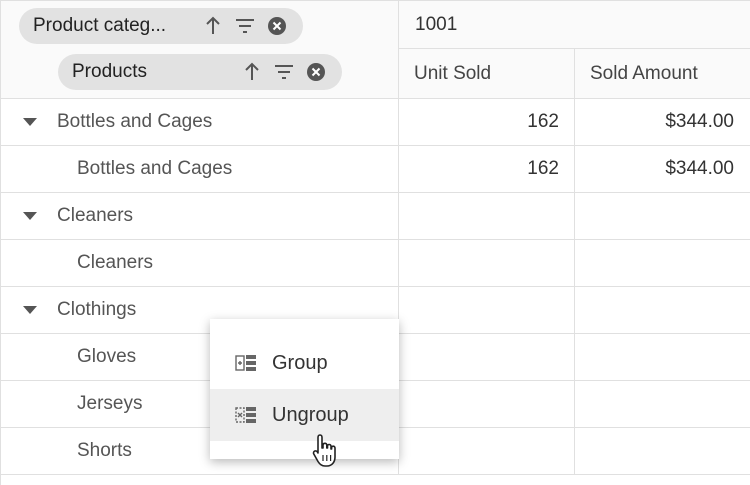 This screenshot has width=750, height=485. I want to click on row-header-label: Shorts, so click(104, 450).